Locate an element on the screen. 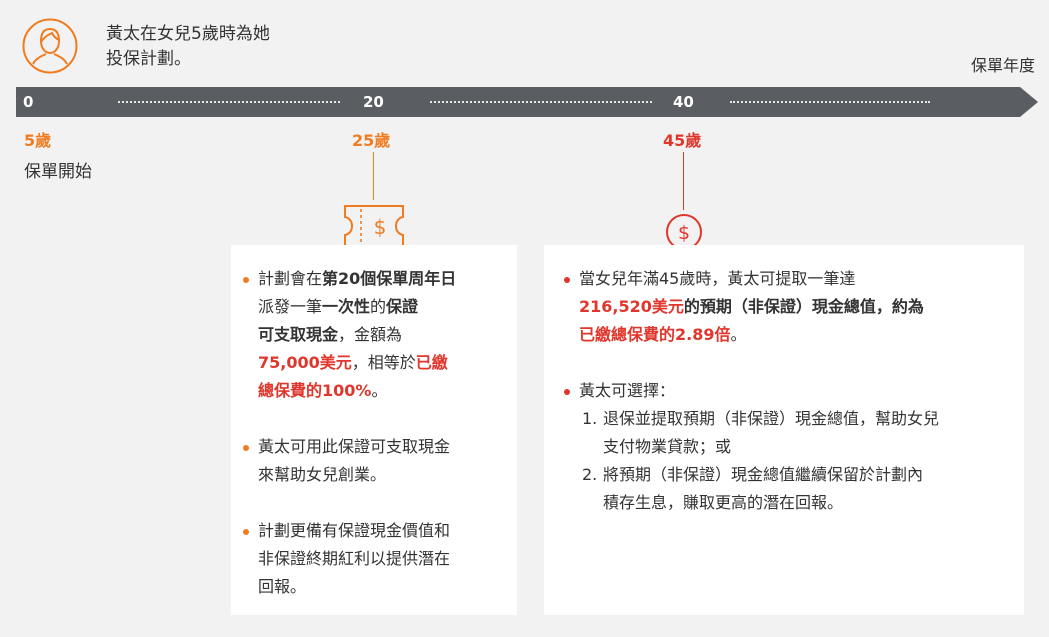  text: 保證 is located at coordinates (402, 306).